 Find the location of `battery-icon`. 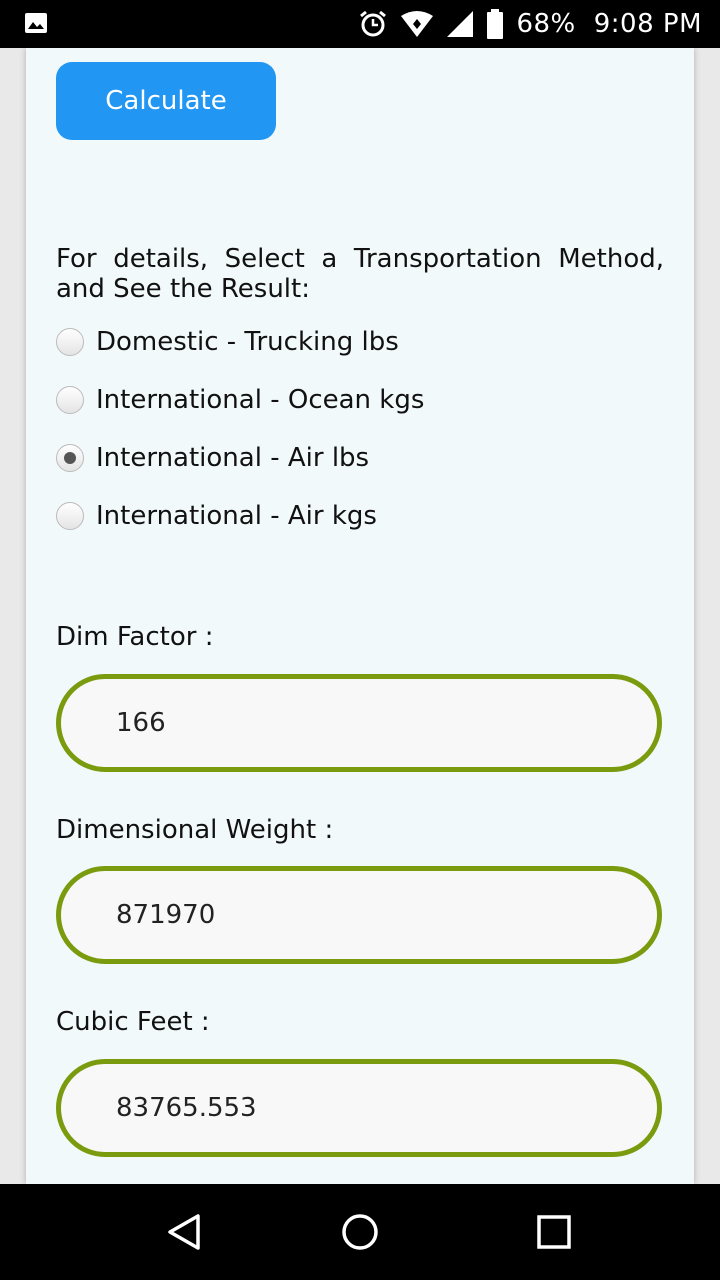

battery-icon is located at coordinates (495, 24).